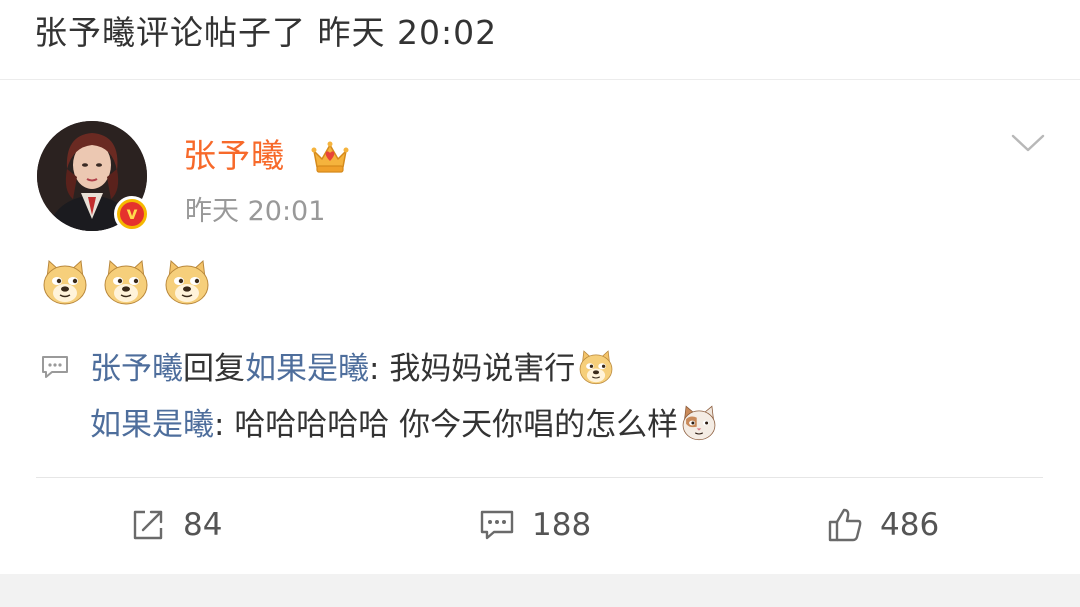 Image resolution: width=1080 pixels, height=607 pixels. I want to click on notification-header: 张予曦评论帖子了 昨天 20:02, so click(540, 40).